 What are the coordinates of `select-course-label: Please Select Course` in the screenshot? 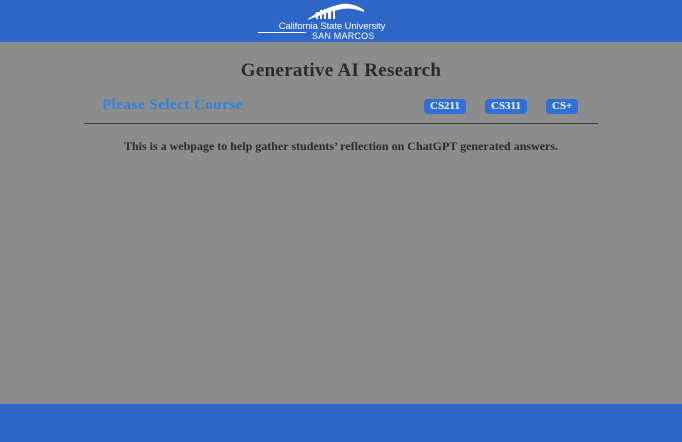 It's located at (172, 105).